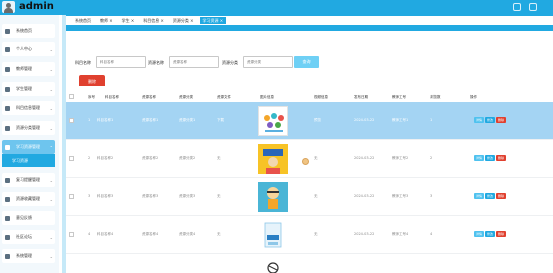  What do you see at coordinates (7, 237) in the screenshot?
I see `forum-icon` at bounding box center [7, 237].